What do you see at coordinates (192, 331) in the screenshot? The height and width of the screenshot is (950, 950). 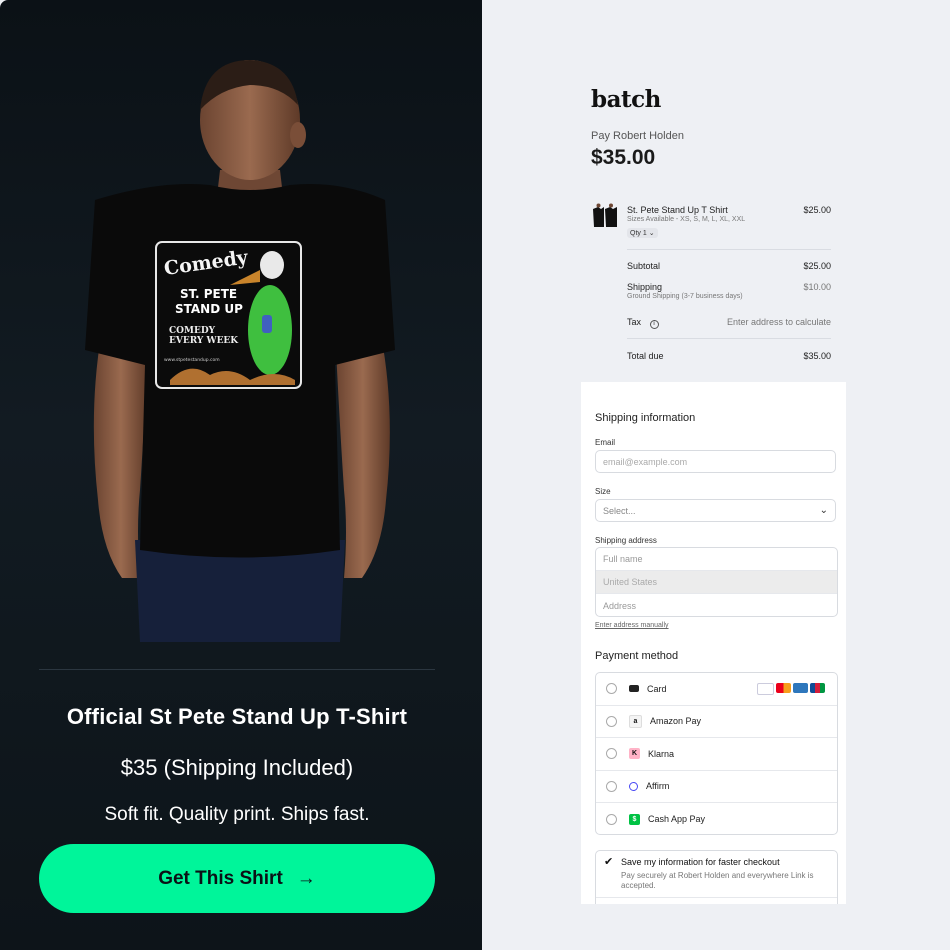 I see `svg-text: COMEDY` at bounding box center [192, 331].